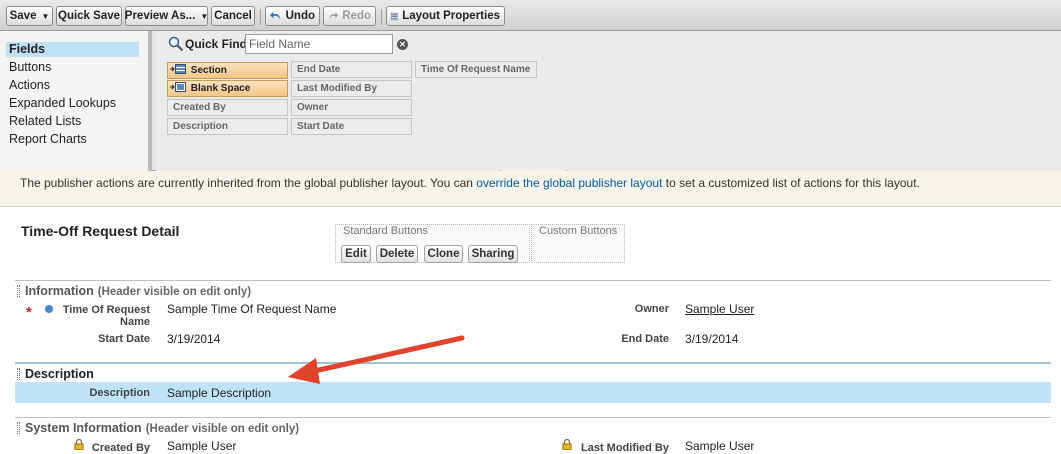  What do you see at coordinates (397, 254) in the screenshot?
I see `delete-button: Delete` at bounding box center [397, 254].